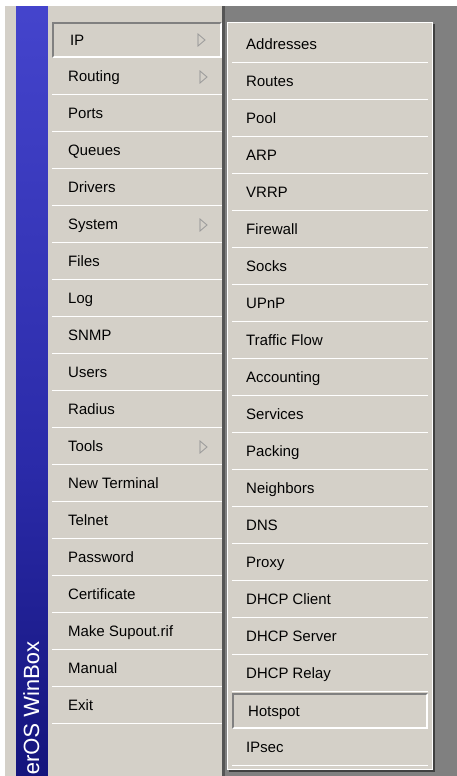 The image size is (457, 776). Describe the element at coordinates (330, 452) in the screenshot. I see `submenu-item: Packing` at that location.